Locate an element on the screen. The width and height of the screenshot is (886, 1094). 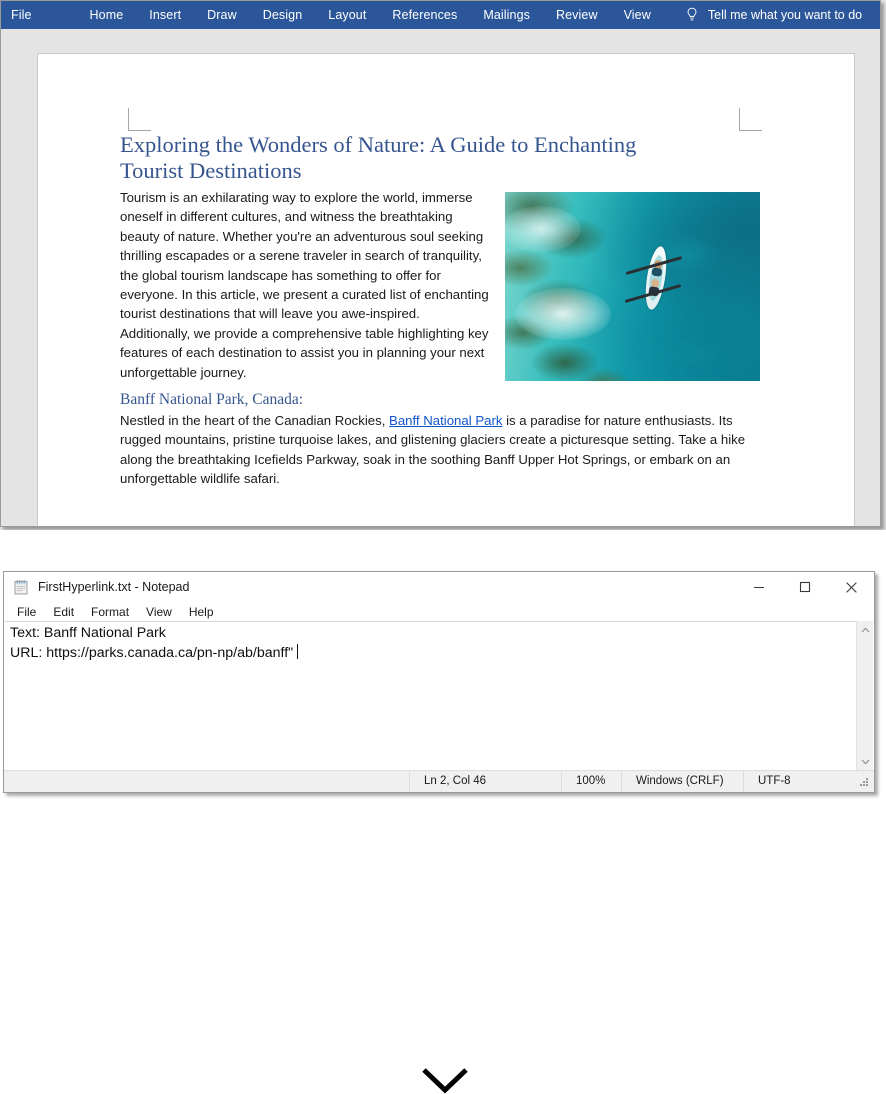
window-controls is located at coordinates (805, 587).